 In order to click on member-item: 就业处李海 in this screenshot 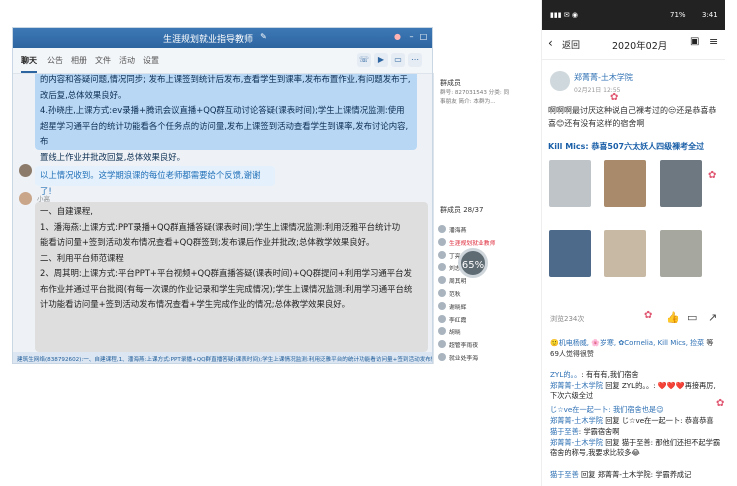, I will do `click(476, 357)`.